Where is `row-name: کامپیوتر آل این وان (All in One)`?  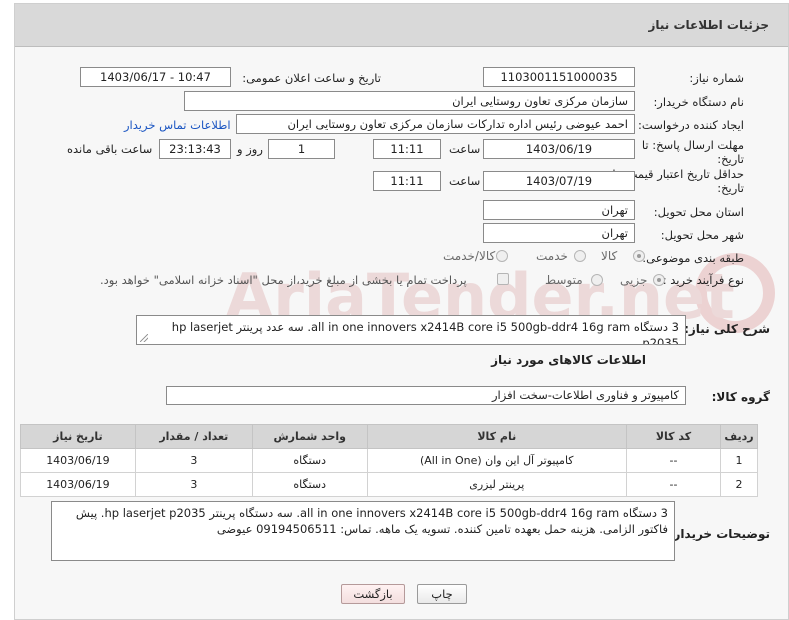
row-name: کامپیوتر آل این وان (All in One) is located at coordinates (496, 460).